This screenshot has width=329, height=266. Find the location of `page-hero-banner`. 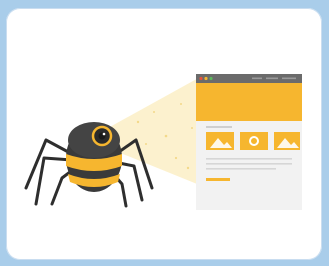

page-hero-banner is located at coordinates (249, 102).